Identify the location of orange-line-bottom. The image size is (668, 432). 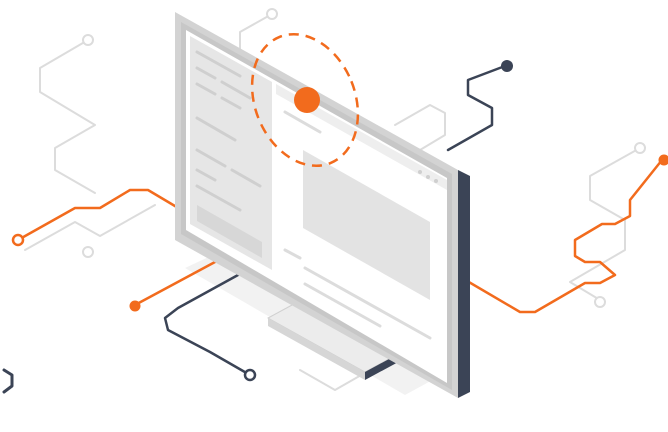
(175, 283).